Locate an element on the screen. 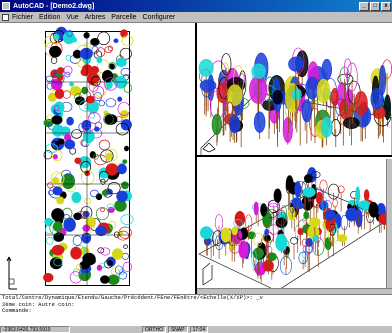  document-icon is located at coordinates (5, 17).